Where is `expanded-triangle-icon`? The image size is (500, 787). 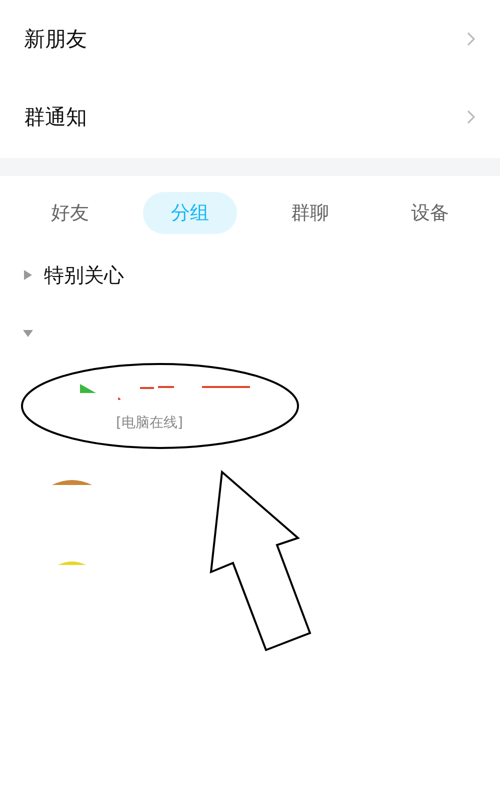
expanded-triangle-icon is located at coordinates (28, 333).